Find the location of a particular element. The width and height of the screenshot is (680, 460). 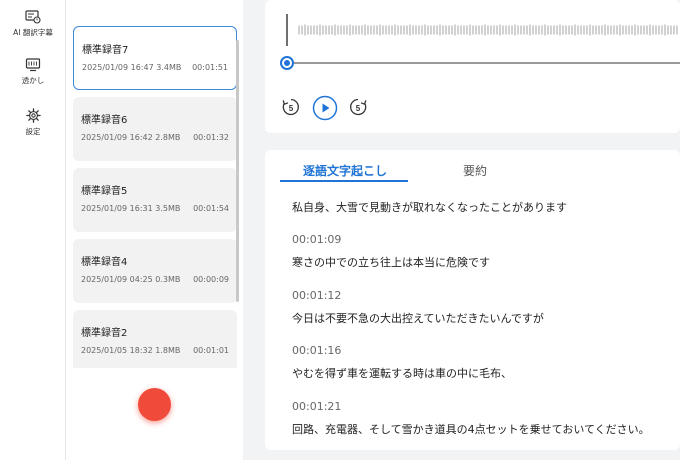

recording-title: 標準録音7 is located at coordinates (105, 50).